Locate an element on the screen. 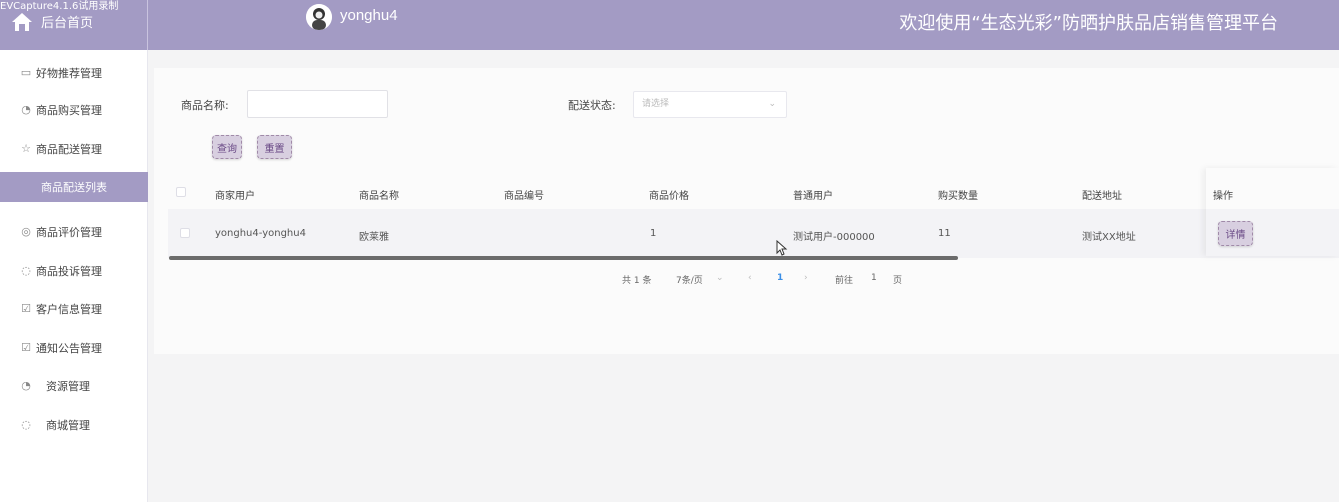 This screenshot has width=1339, height=502. home-icon is located at coordinates (22, 22).